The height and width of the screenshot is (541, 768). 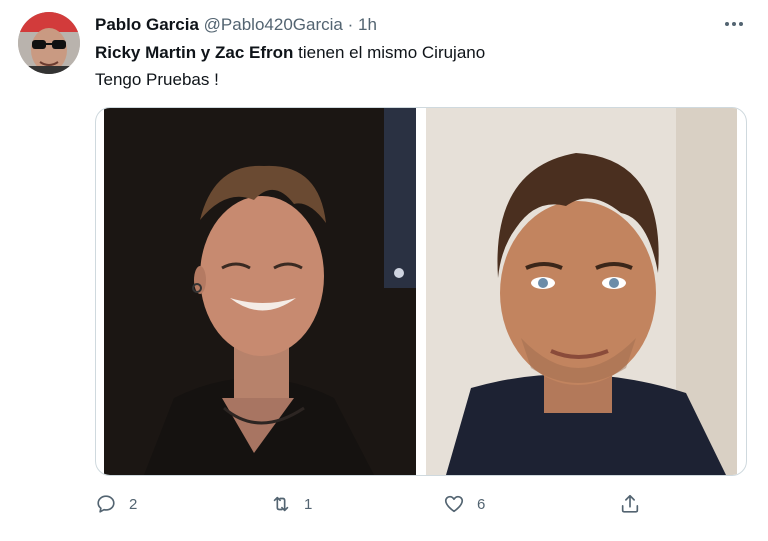 What do you see at coordinates (367, 24) in the screenshot?
I see `timestamp: 1h` at bounding box center [367, 24].